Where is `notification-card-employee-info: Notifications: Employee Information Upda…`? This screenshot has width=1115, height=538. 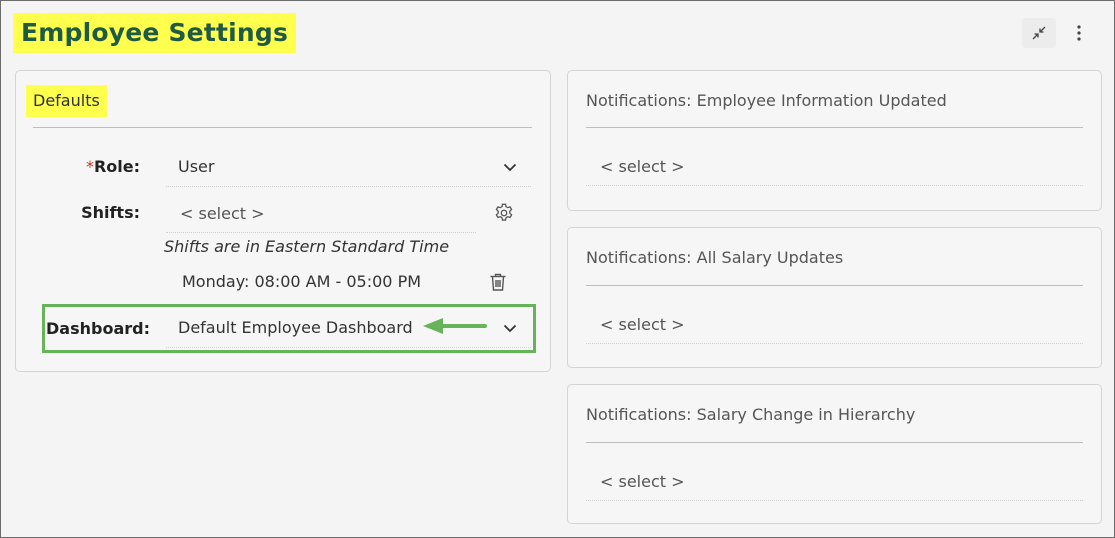
notification-card-employee-info: Notifications: Employee Information Upda… is located at coordinates (834, 140).